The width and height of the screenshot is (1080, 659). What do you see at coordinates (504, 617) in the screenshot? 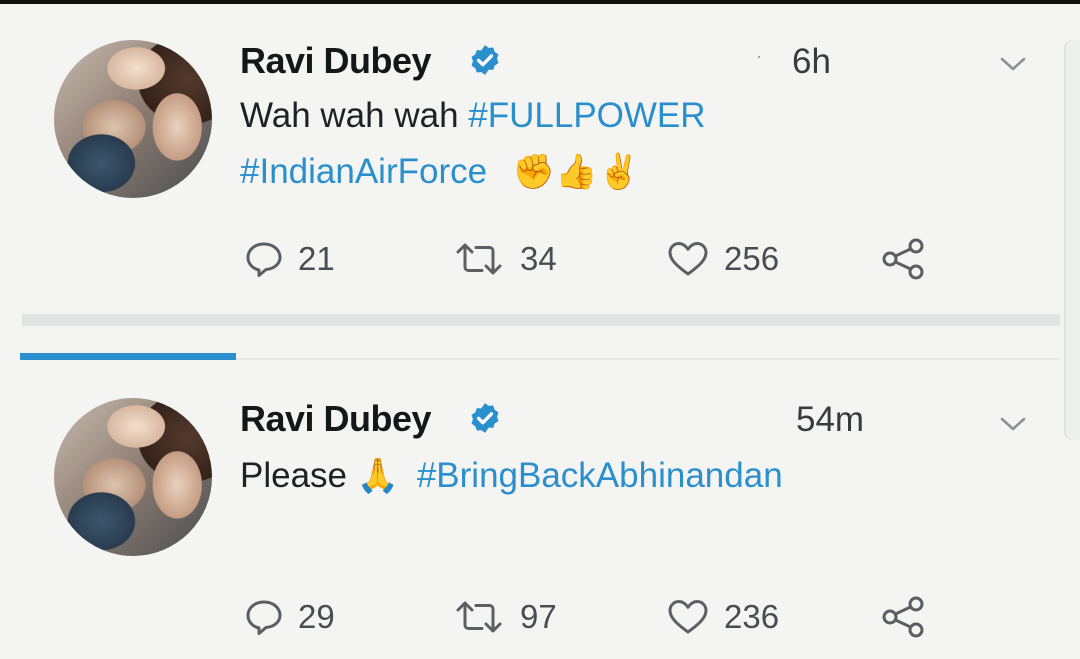
I see `retweet-button: 97` at bounding box center [504, 617].